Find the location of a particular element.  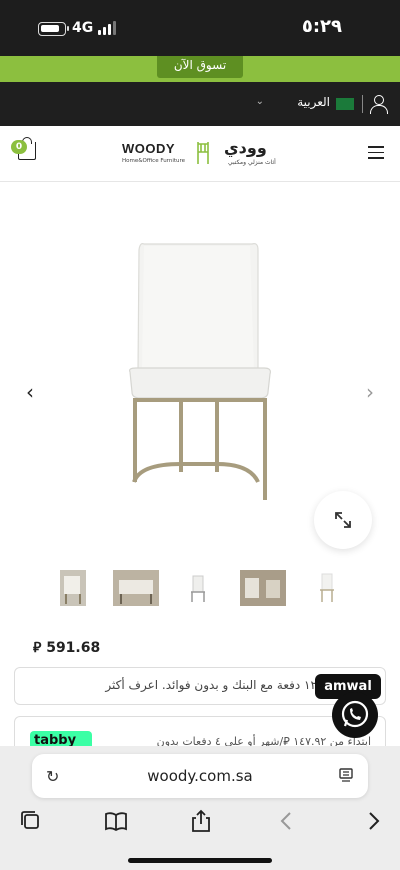

cart-count-badge: 0 is located at coordinates (19, 147).